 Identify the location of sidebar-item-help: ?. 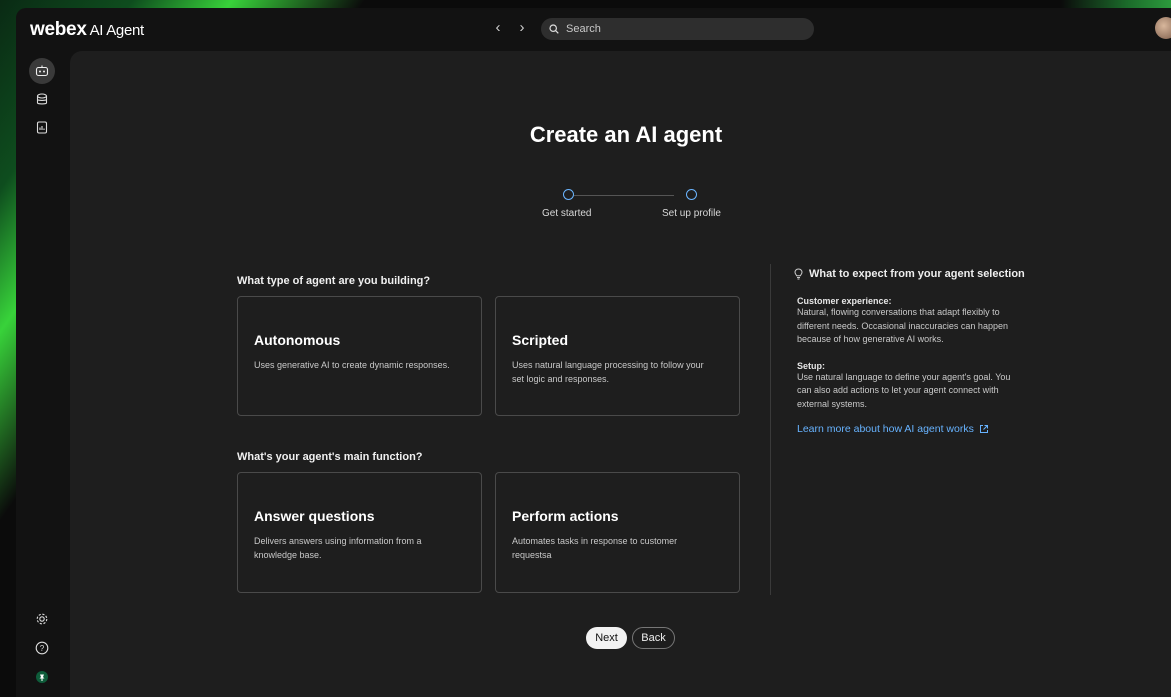
(42, 648).